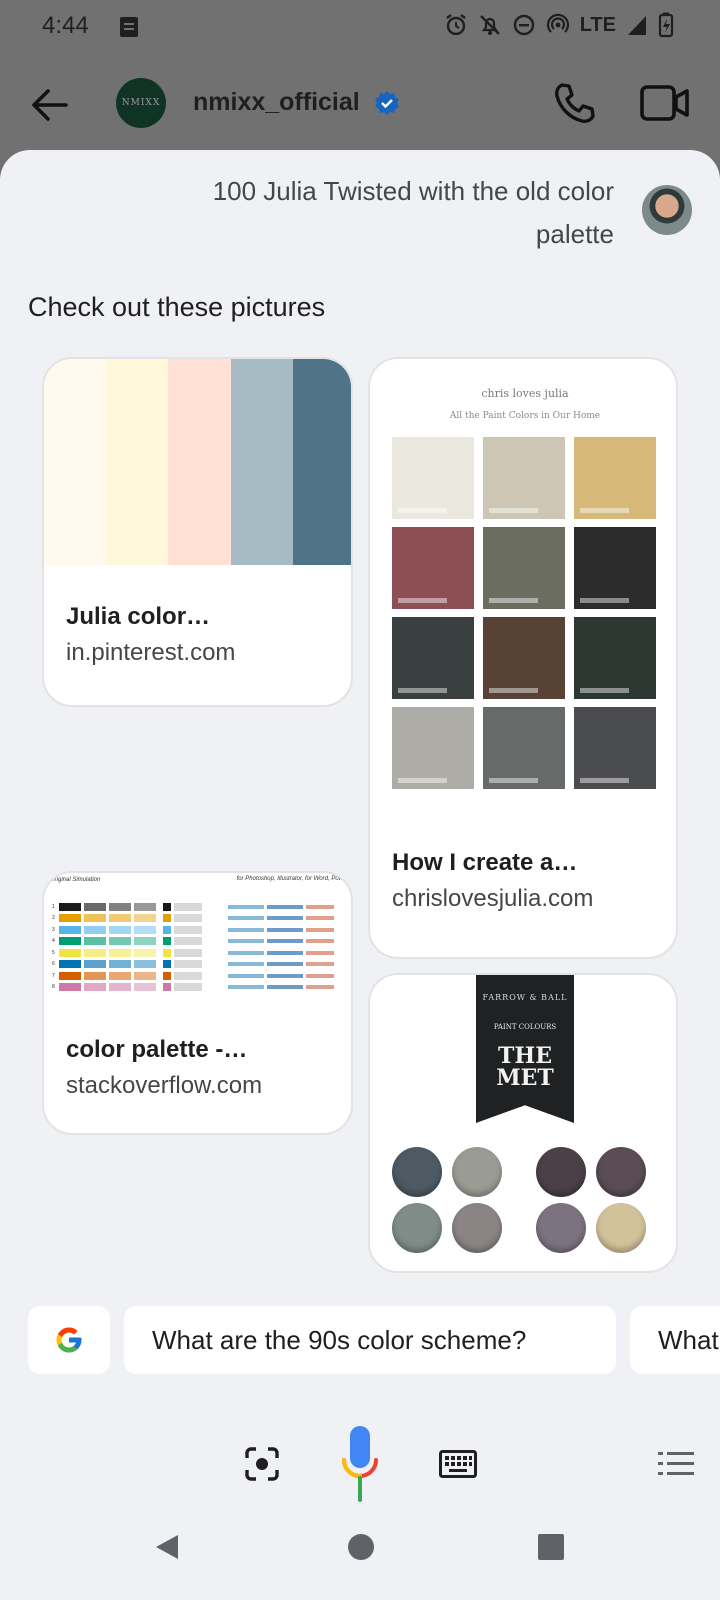 This screenshot has height=1600, width=720. I want to click on alarm-icon, so click(455, 25).